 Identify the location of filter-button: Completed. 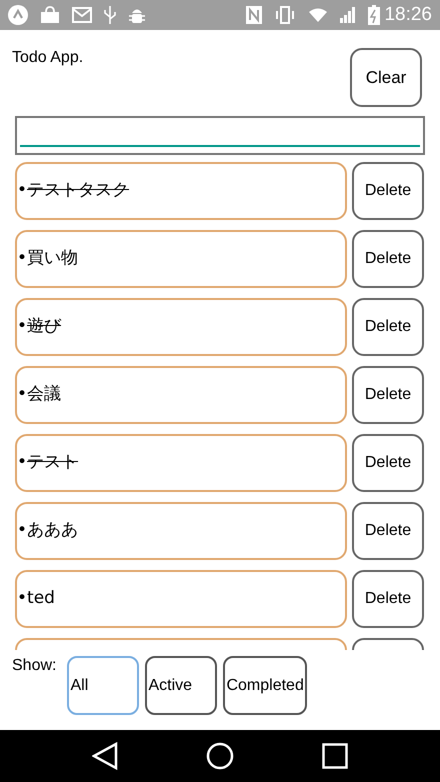
(265, 685).